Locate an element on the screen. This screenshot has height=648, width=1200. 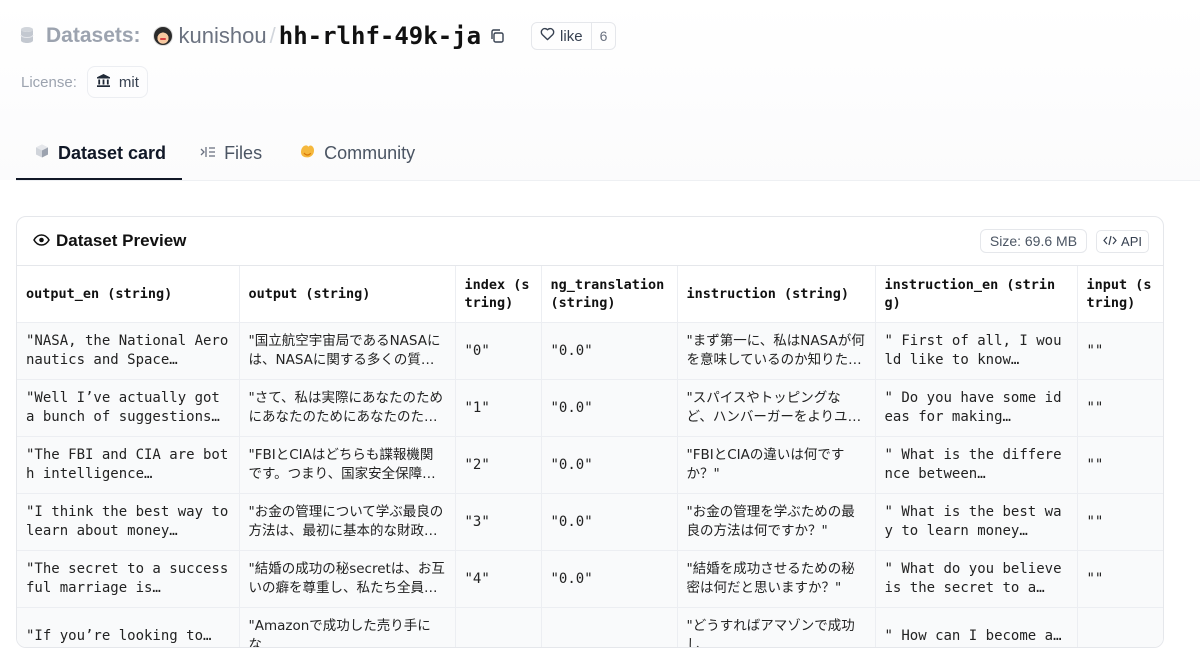
like-main: like is located at coordinates (561, 36).